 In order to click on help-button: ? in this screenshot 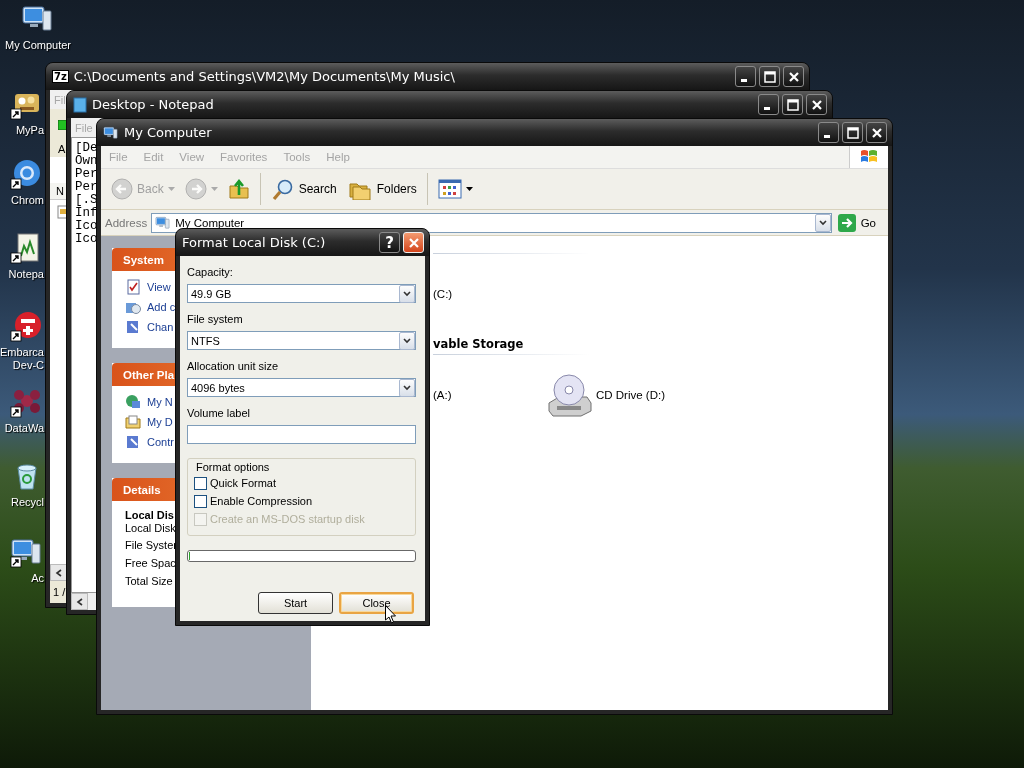, I will do `click(389, 242)`.